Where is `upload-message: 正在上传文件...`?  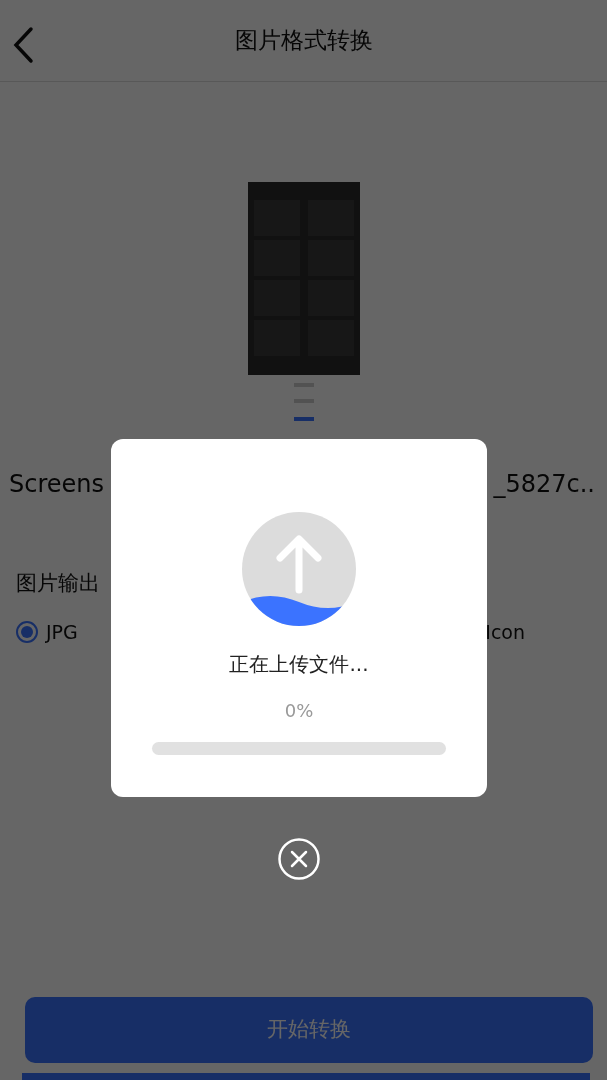 upload-message: 正在上传文件... is located at coordinates (299, 664).